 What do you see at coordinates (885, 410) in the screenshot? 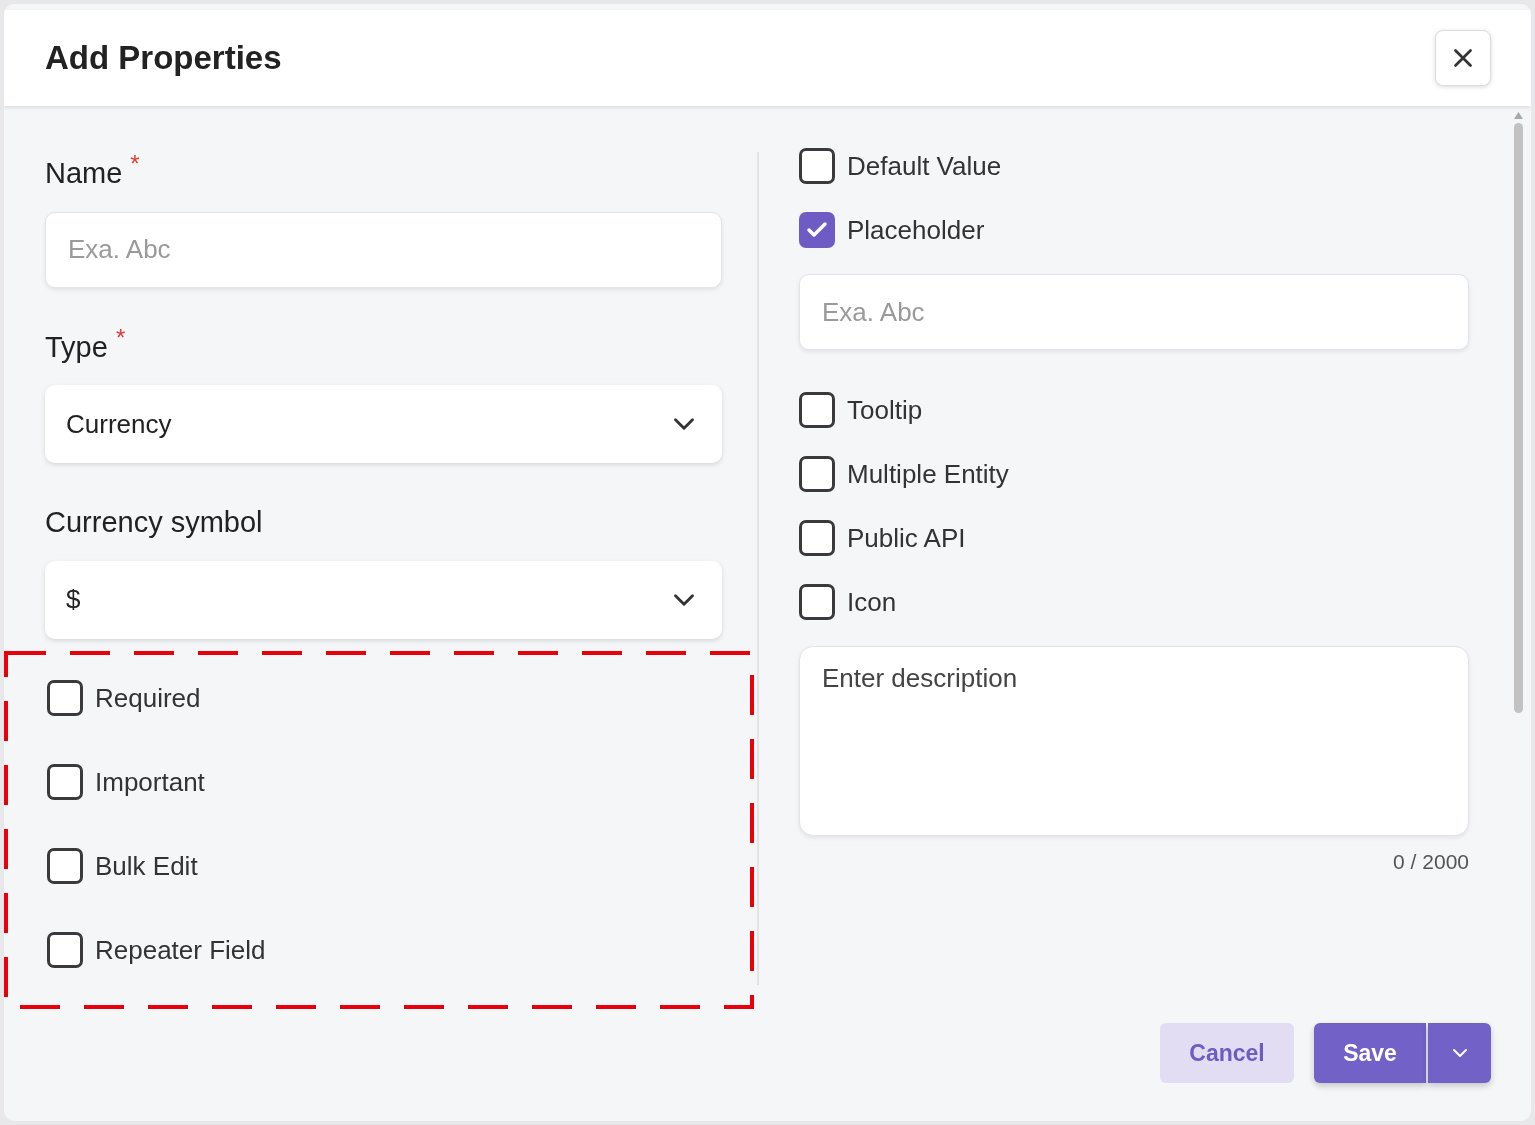
I see `checkbox-label: Tooltip` at bounding box center [885, 410].